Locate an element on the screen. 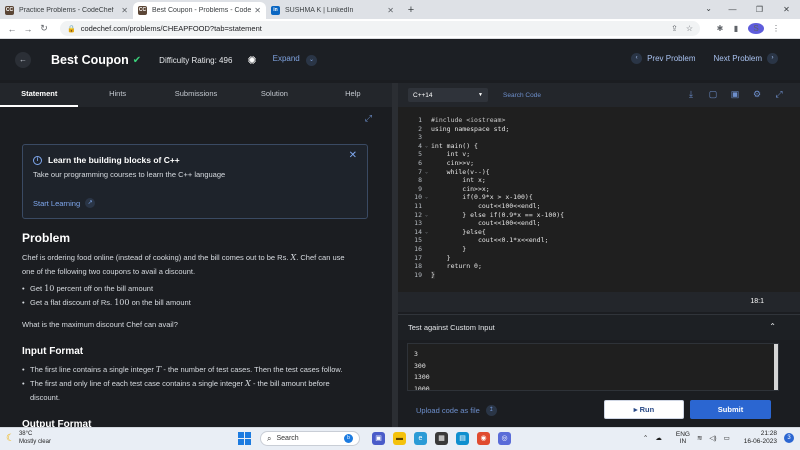  maximize-icon: ❐ is located at coordinates (759, 9).